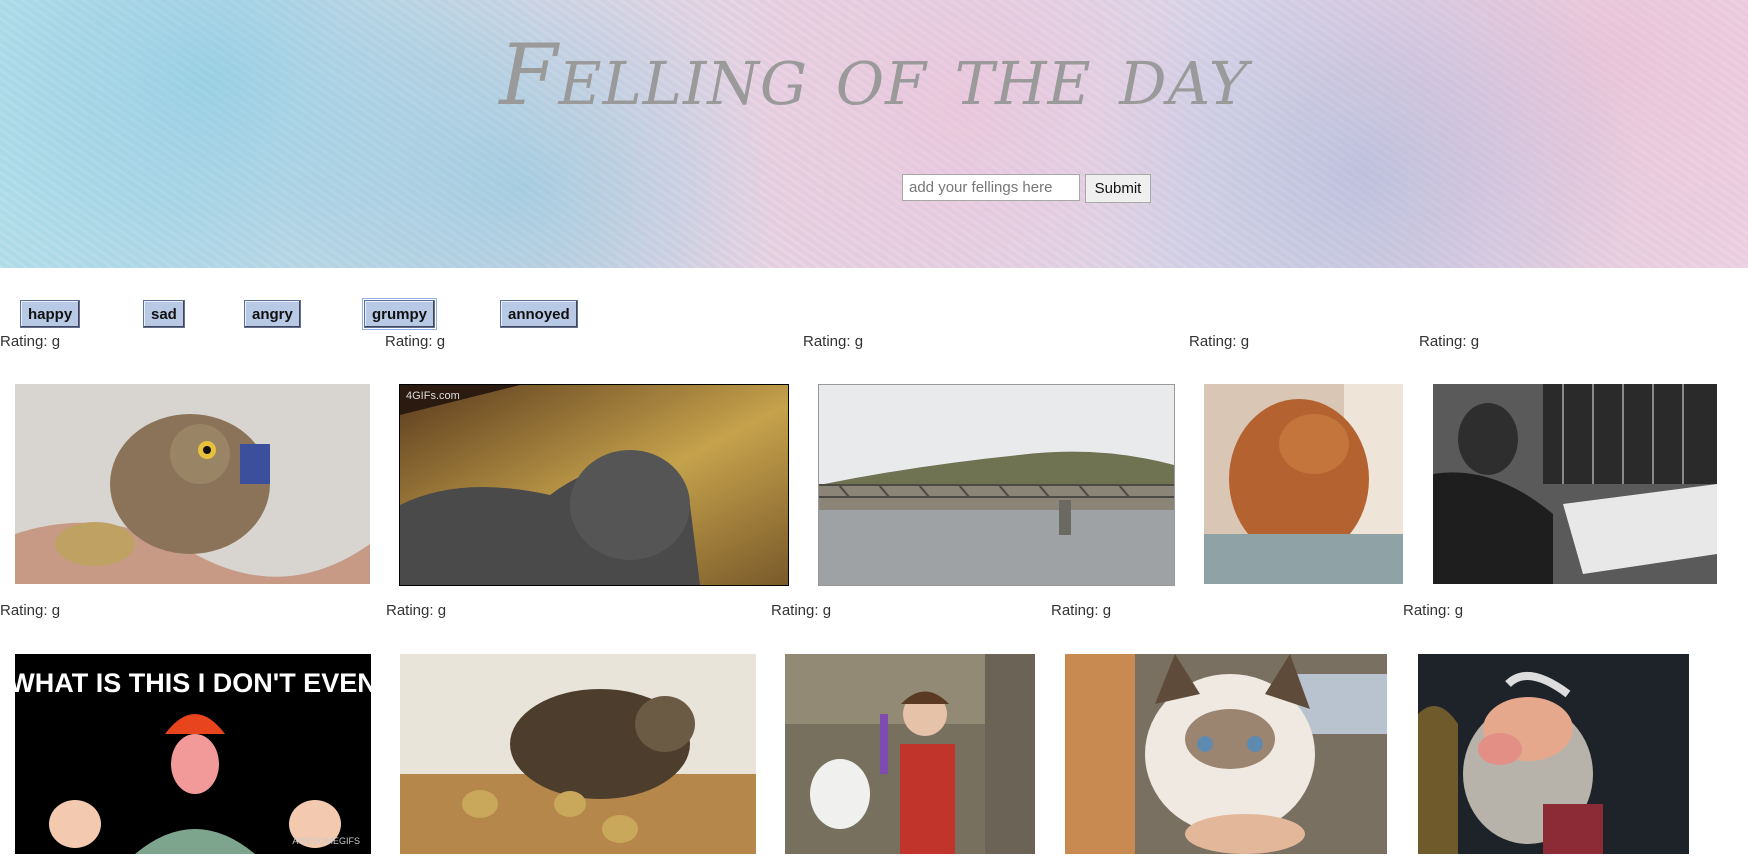 This screenshot has width=1748, height=866. I want to click on mood-button-grumpy: grumpy, so click(399, 314).